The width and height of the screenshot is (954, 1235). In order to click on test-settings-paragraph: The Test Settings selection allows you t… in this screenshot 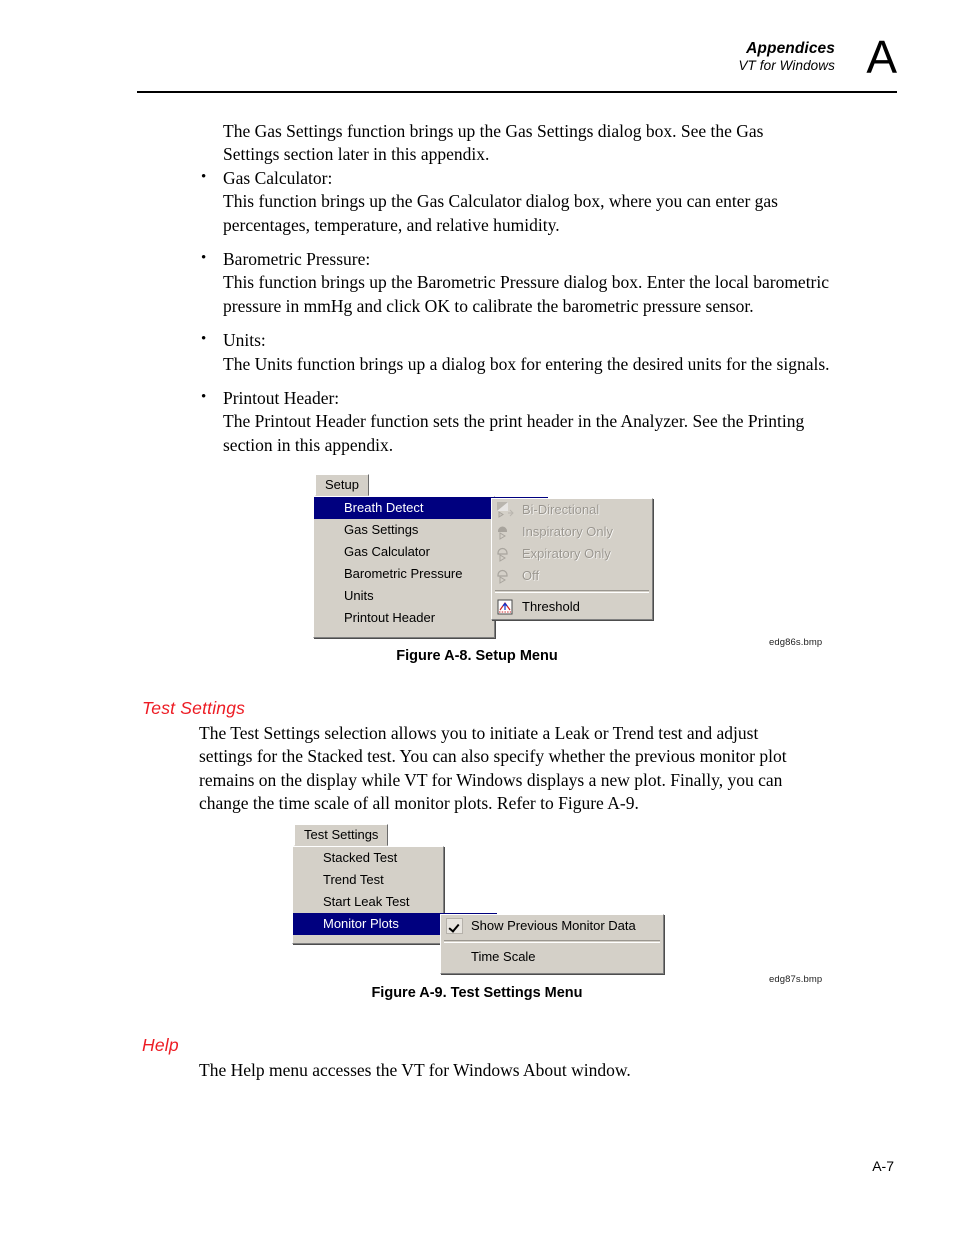, I will do `click(493, 768)`.